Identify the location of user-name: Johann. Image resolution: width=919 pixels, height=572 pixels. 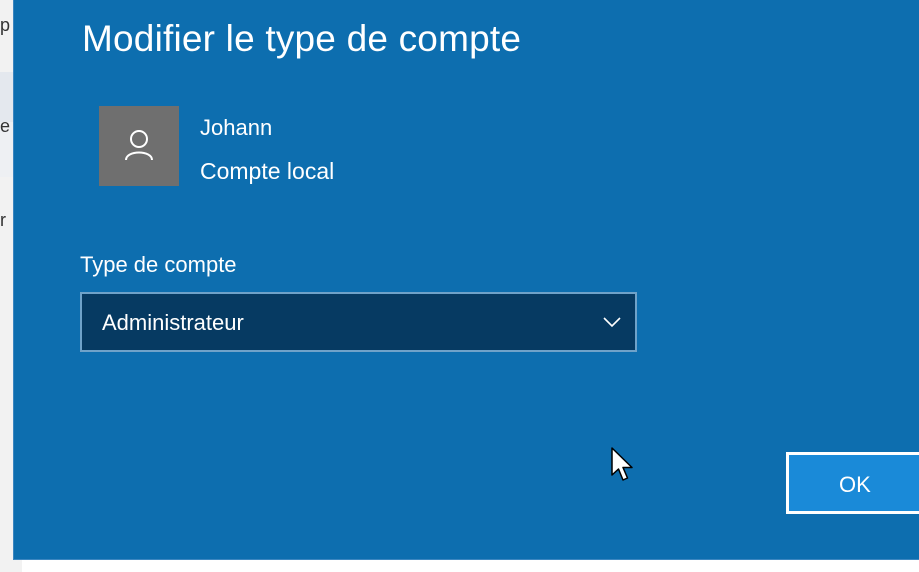
(236, 127).